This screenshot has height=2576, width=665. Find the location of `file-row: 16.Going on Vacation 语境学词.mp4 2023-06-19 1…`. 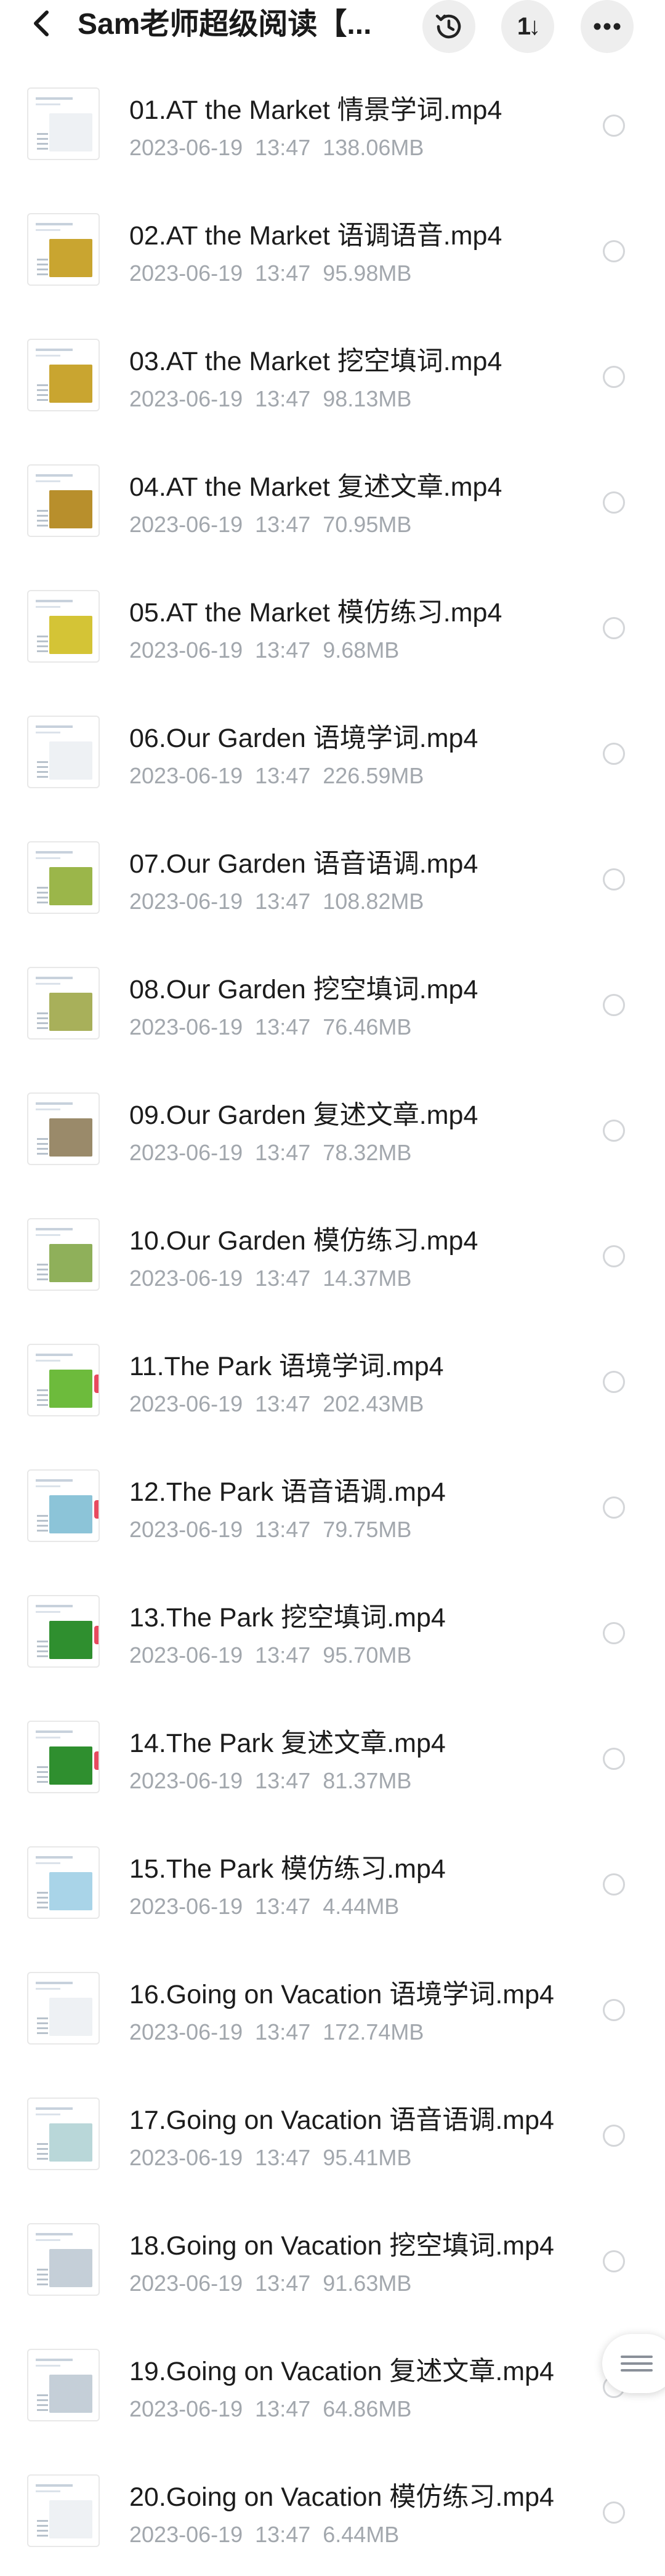

file-row: 16.Going on Vacation 语境学词.mp4 2023-06-19 1… is located at coordinates (332, 2009).